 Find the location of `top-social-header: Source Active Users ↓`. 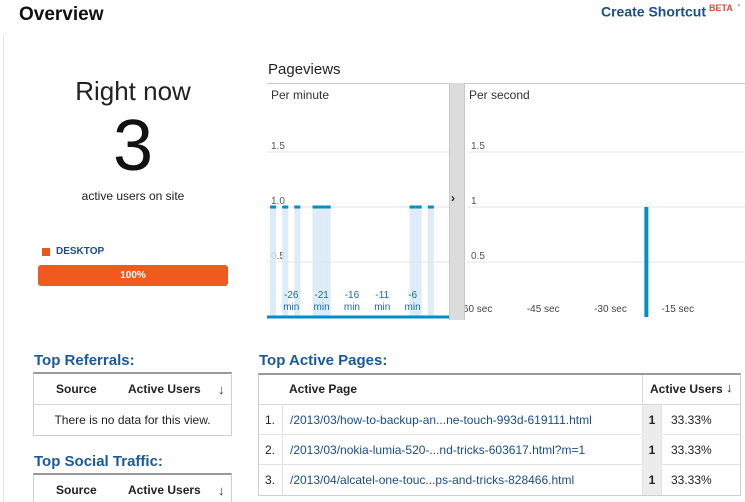

top-social-header: Source Active Users ↓ is located at coordinates (132, 488).